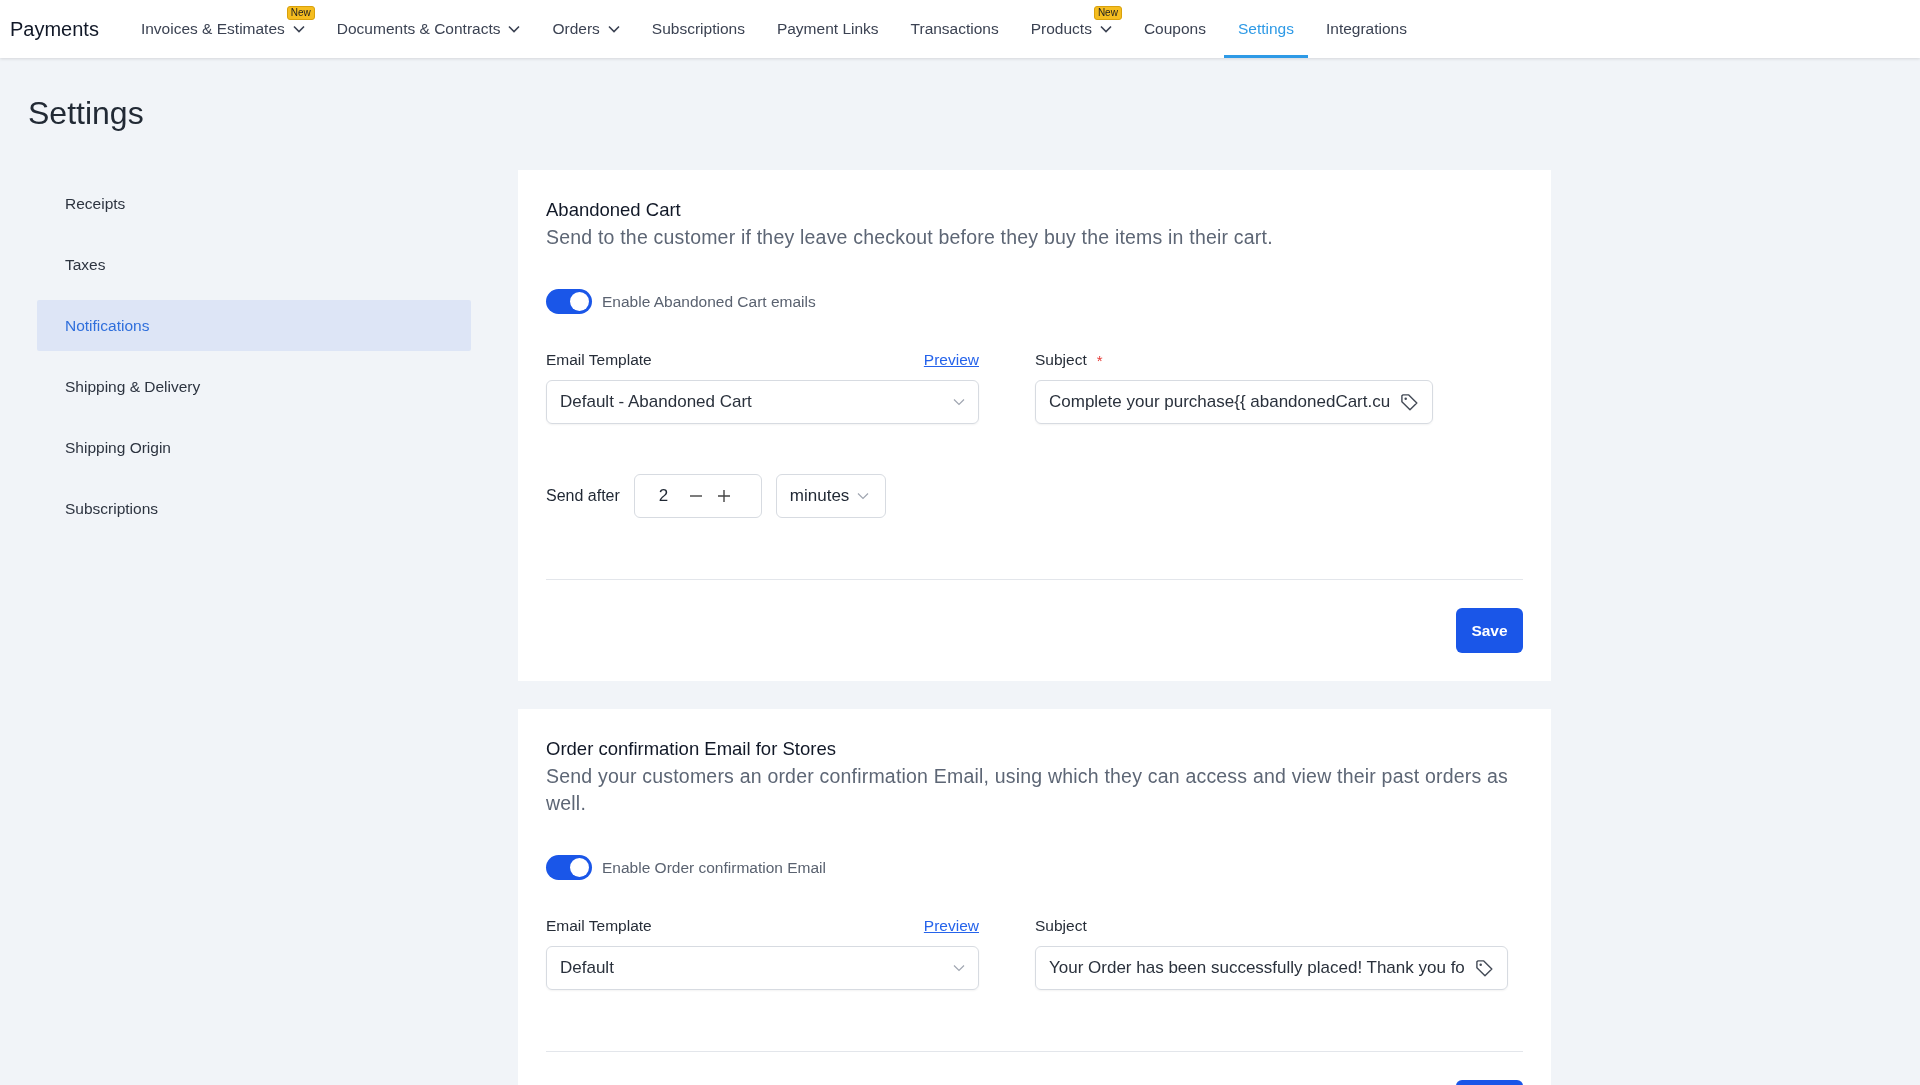 Image resolution: width=1920 pixels, height=1085 pixels. What do you see at coordinates (1174, 29) in the screenshot?
I see `nav-tab: Coupons` at bounding box center [1174, 29].